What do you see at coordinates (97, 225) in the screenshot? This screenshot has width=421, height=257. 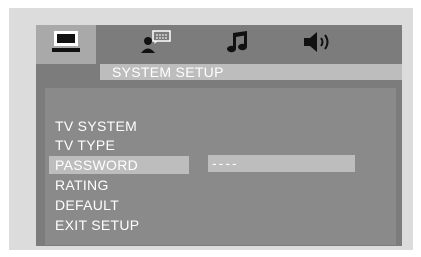 I see `exit-setup-item: EXIT SETUP` at bounding box center [97, 225].